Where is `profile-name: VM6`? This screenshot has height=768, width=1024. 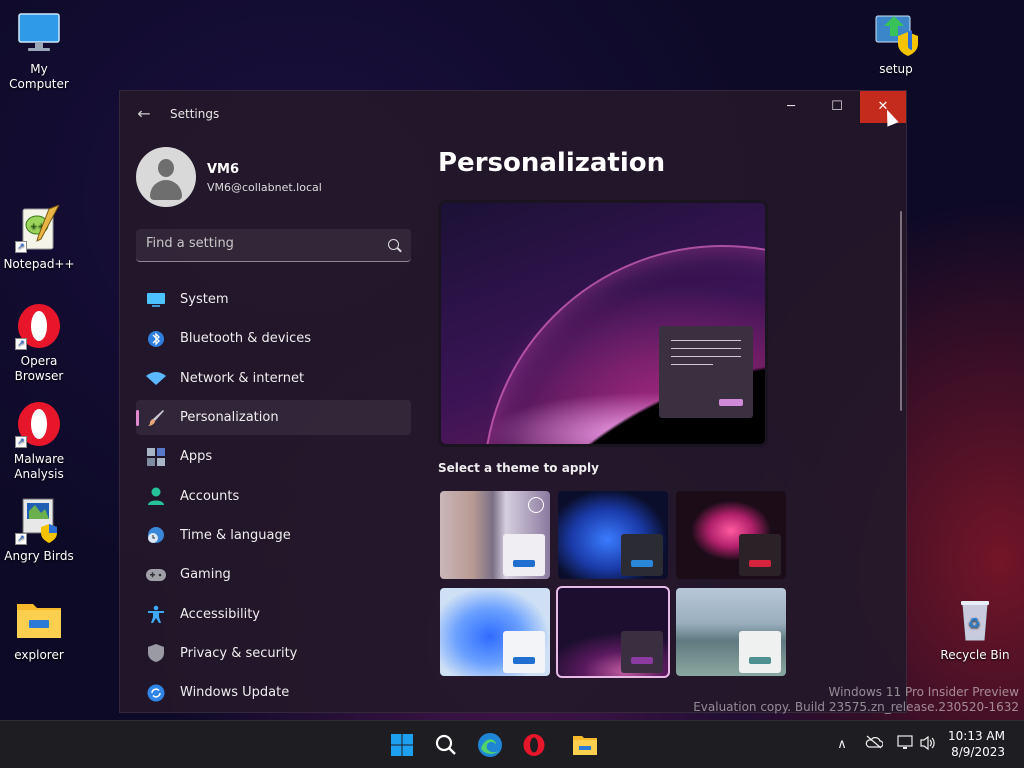 profile-name: VM6 is located at coordinates (223, 169).